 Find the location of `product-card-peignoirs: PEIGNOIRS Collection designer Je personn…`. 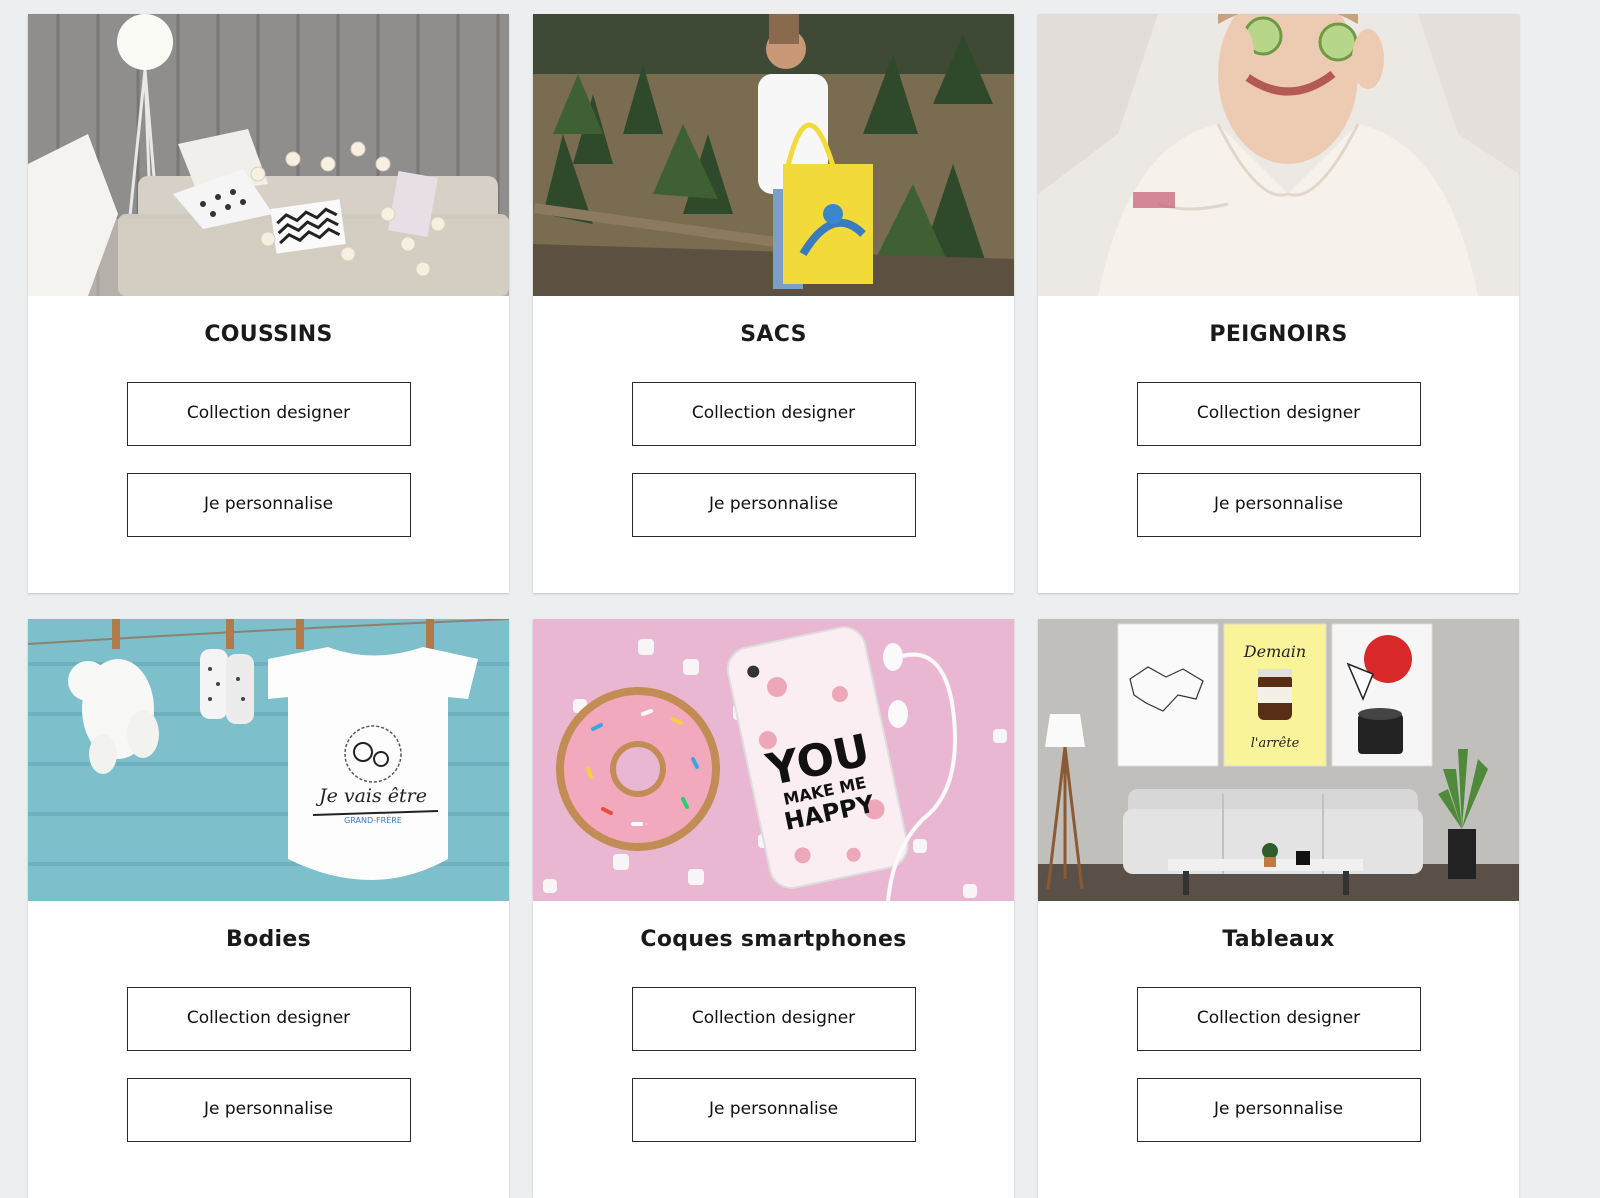

product-card-peignoirs: PEIGNOIRS Collection designer Je personn… is located at coordinates (1278, 303).